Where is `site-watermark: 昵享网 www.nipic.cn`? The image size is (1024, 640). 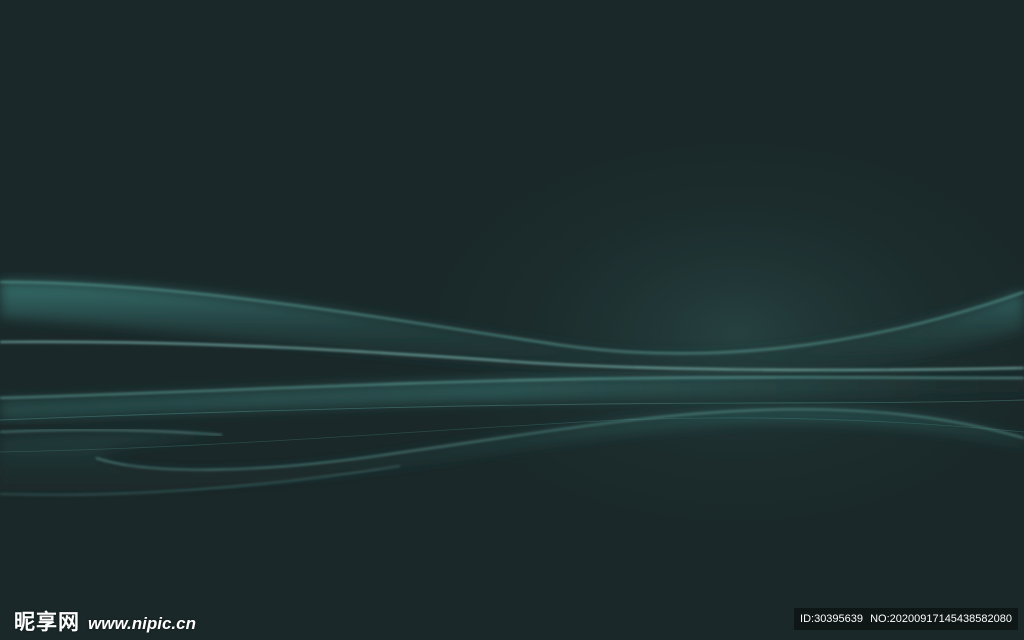
site-watermark: 昵享网 www.nipic.cn is located at coordinates (105, 620).